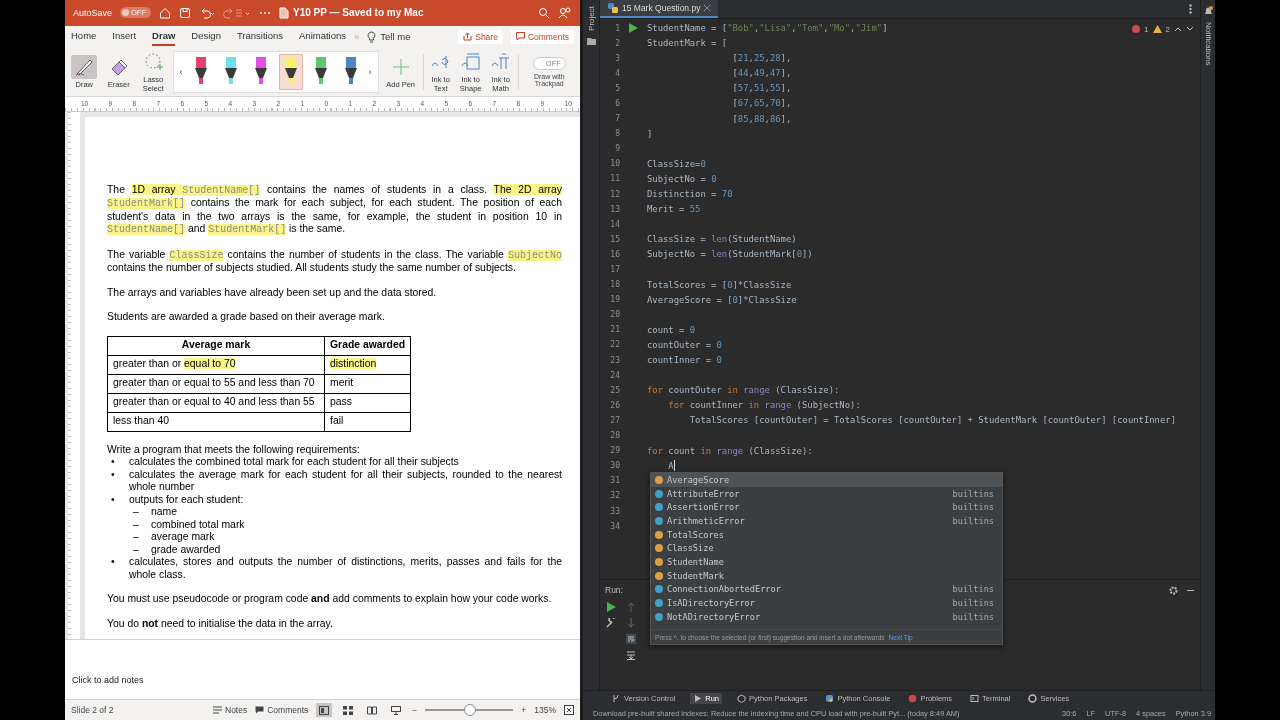 This screenshot has height=720, width=1280. What do you see at coordinates (631, 655) in the screenshot?
I see `scroll-to-end-icon` at bounding box center [631, 655].